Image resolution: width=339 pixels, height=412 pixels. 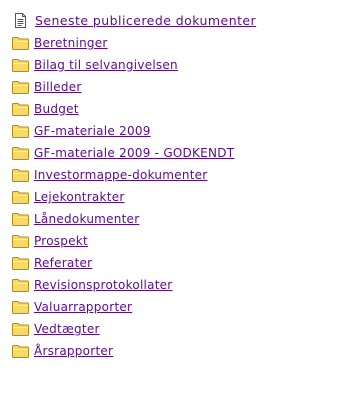 I want to click on folder-link: Bilag til selvangivelsen, so click(x=106, y=65).